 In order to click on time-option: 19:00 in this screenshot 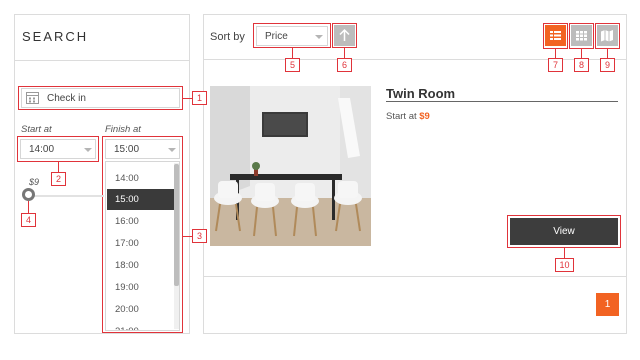, I will do `click(140, 287)`.